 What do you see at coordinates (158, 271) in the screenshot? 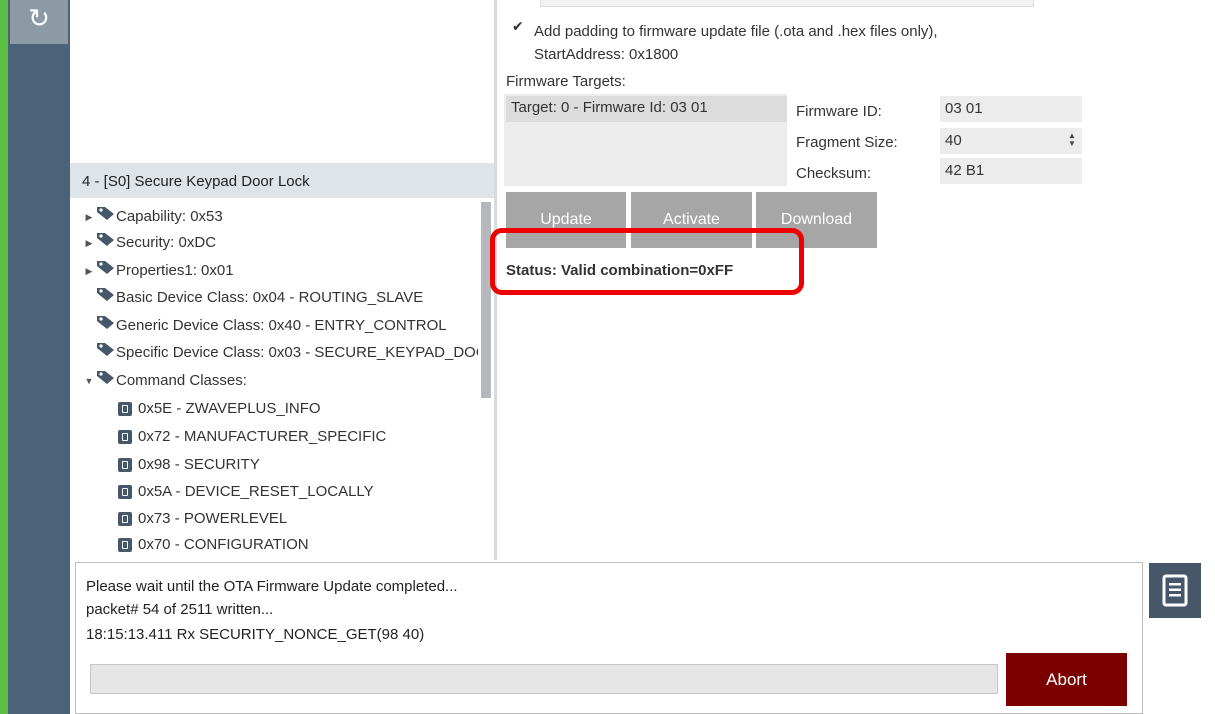
I see `tree-item-properties1: ▶ Properties1: 0x01` at bounding box center [158, 271].